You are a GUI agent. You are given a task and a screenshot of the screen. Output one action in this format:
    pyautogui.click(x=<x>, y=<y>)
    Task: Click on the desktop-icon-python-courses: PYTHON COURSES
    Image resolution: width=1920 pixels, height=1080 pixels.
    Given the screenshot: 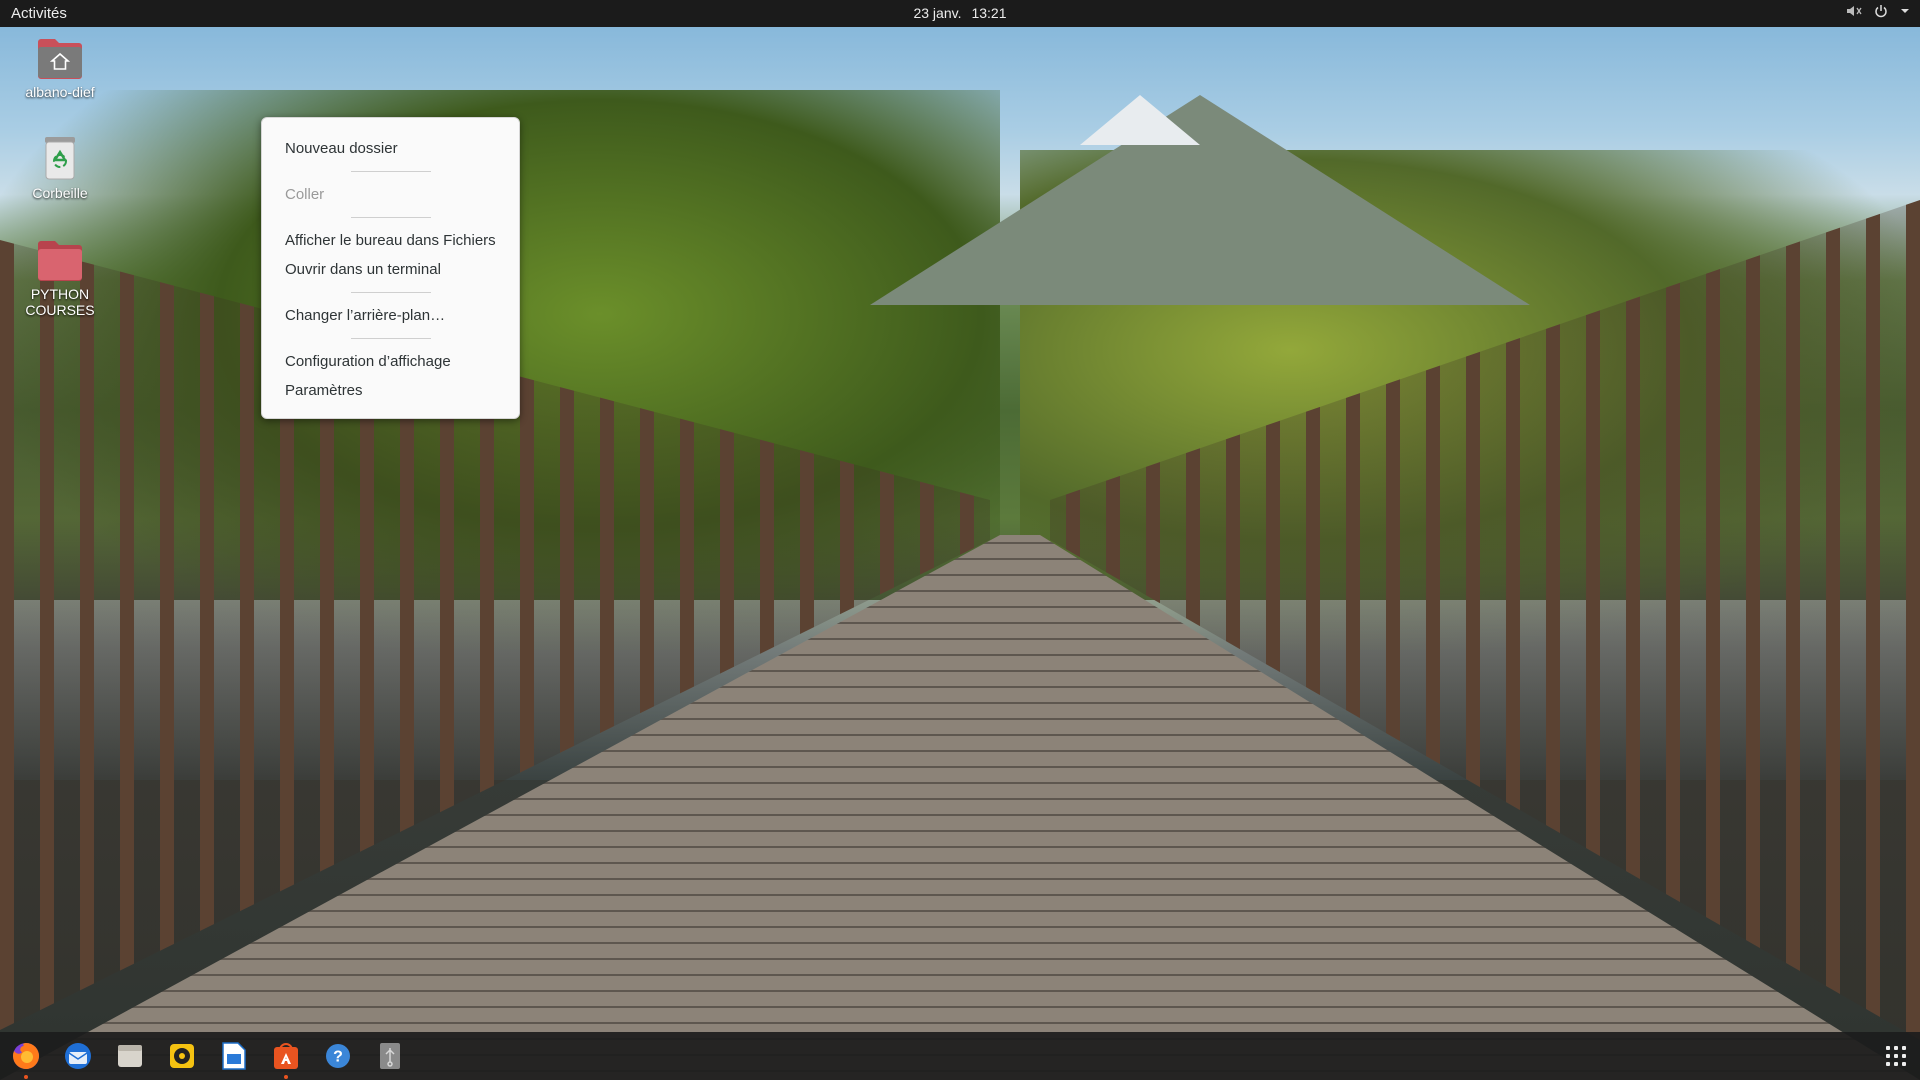 What is the action you would take?
    pyautogui.click(x=60, y=277)
    